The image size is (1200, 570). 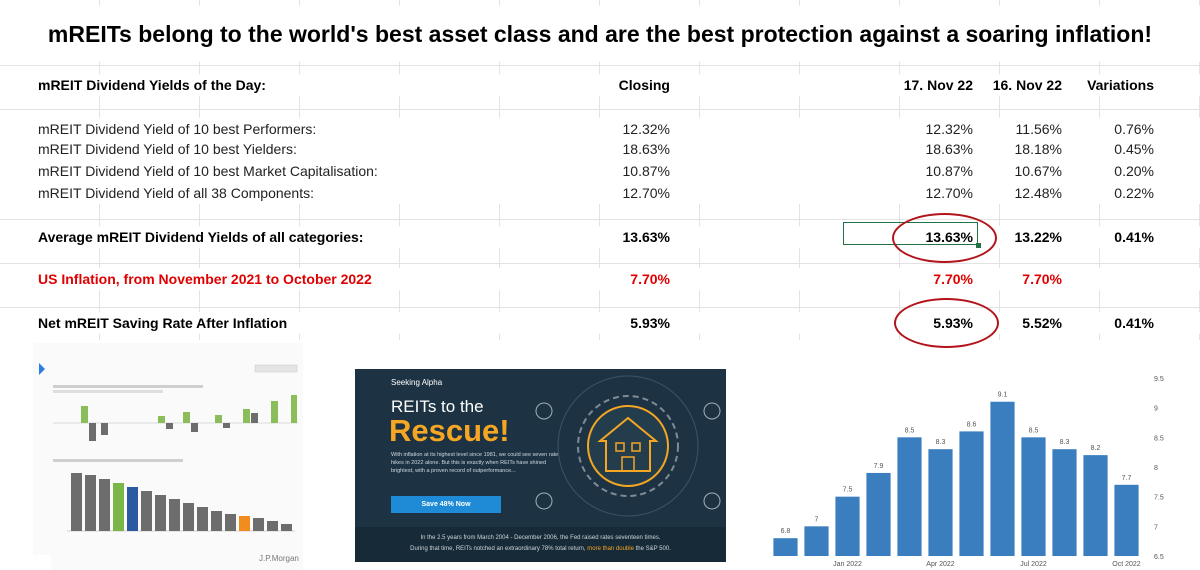 What do you see at coordinates (949, 171) in the screenshot?
I see `row-date1: 10.87%` at bounding box center [949, 171].